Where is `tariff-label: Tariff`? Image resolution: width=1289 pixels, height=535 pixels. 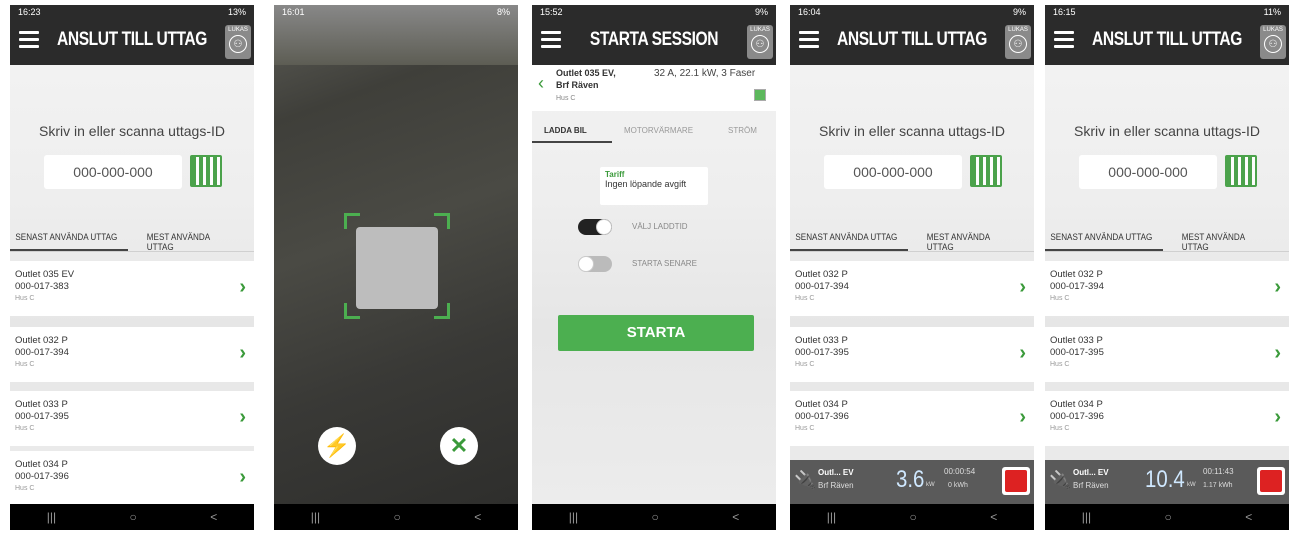
tariff-label: Tariff is located at coordinates (615, 174).